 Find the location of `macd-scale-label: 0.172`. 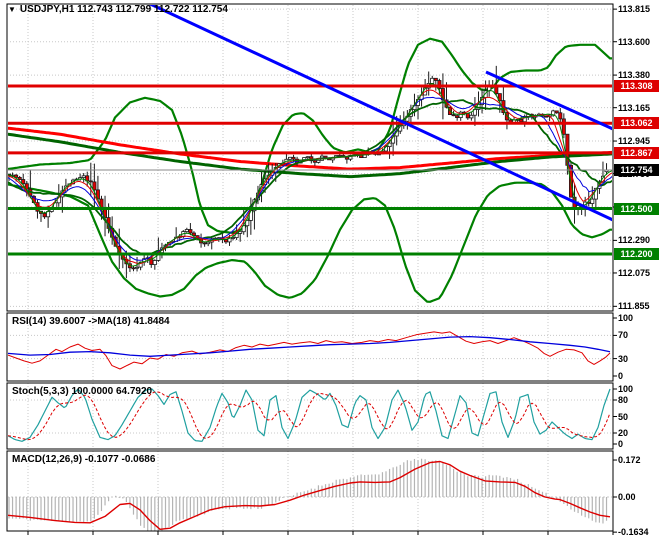

macd-scale-label: 0.172 is located at coordinates (629, 460).